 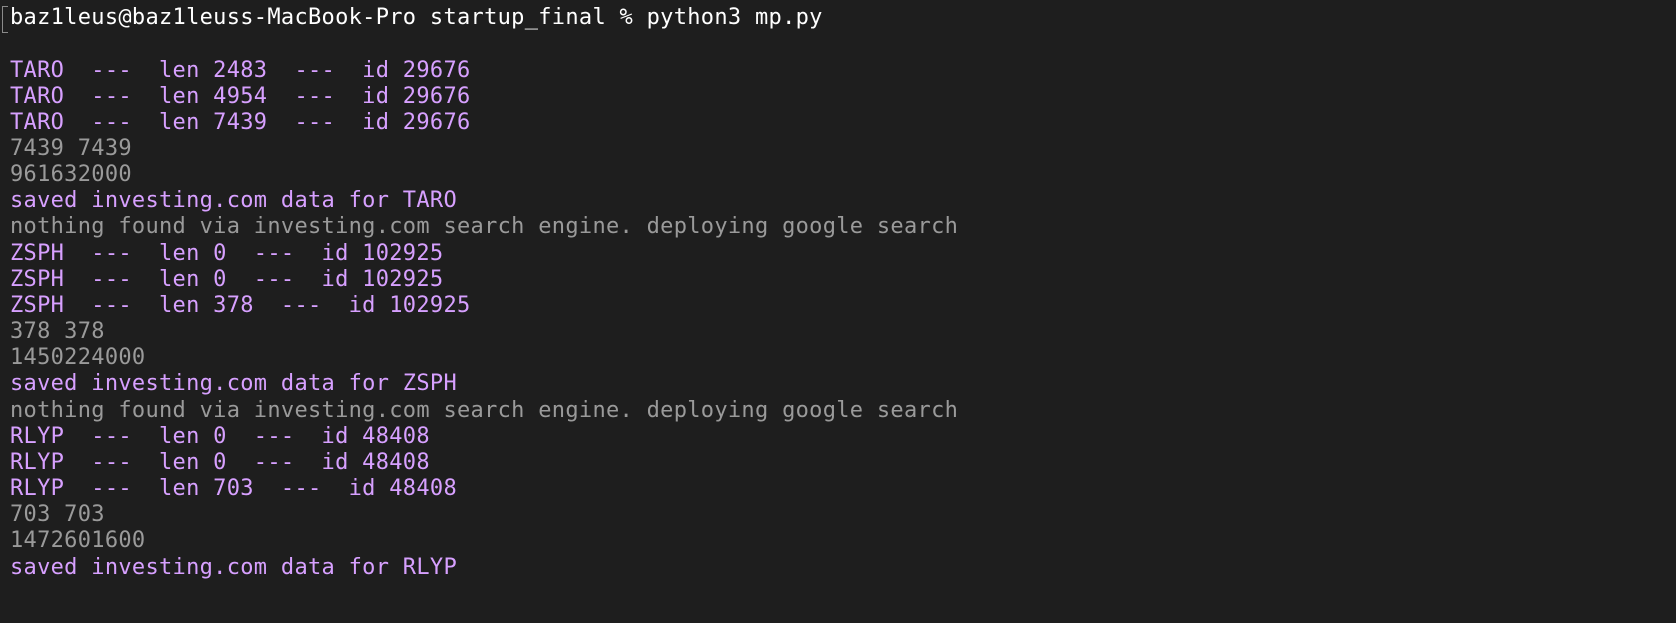 I want to click on output-line: RLYP --- len 703 --- id 48408, so click(x=233, y=488).